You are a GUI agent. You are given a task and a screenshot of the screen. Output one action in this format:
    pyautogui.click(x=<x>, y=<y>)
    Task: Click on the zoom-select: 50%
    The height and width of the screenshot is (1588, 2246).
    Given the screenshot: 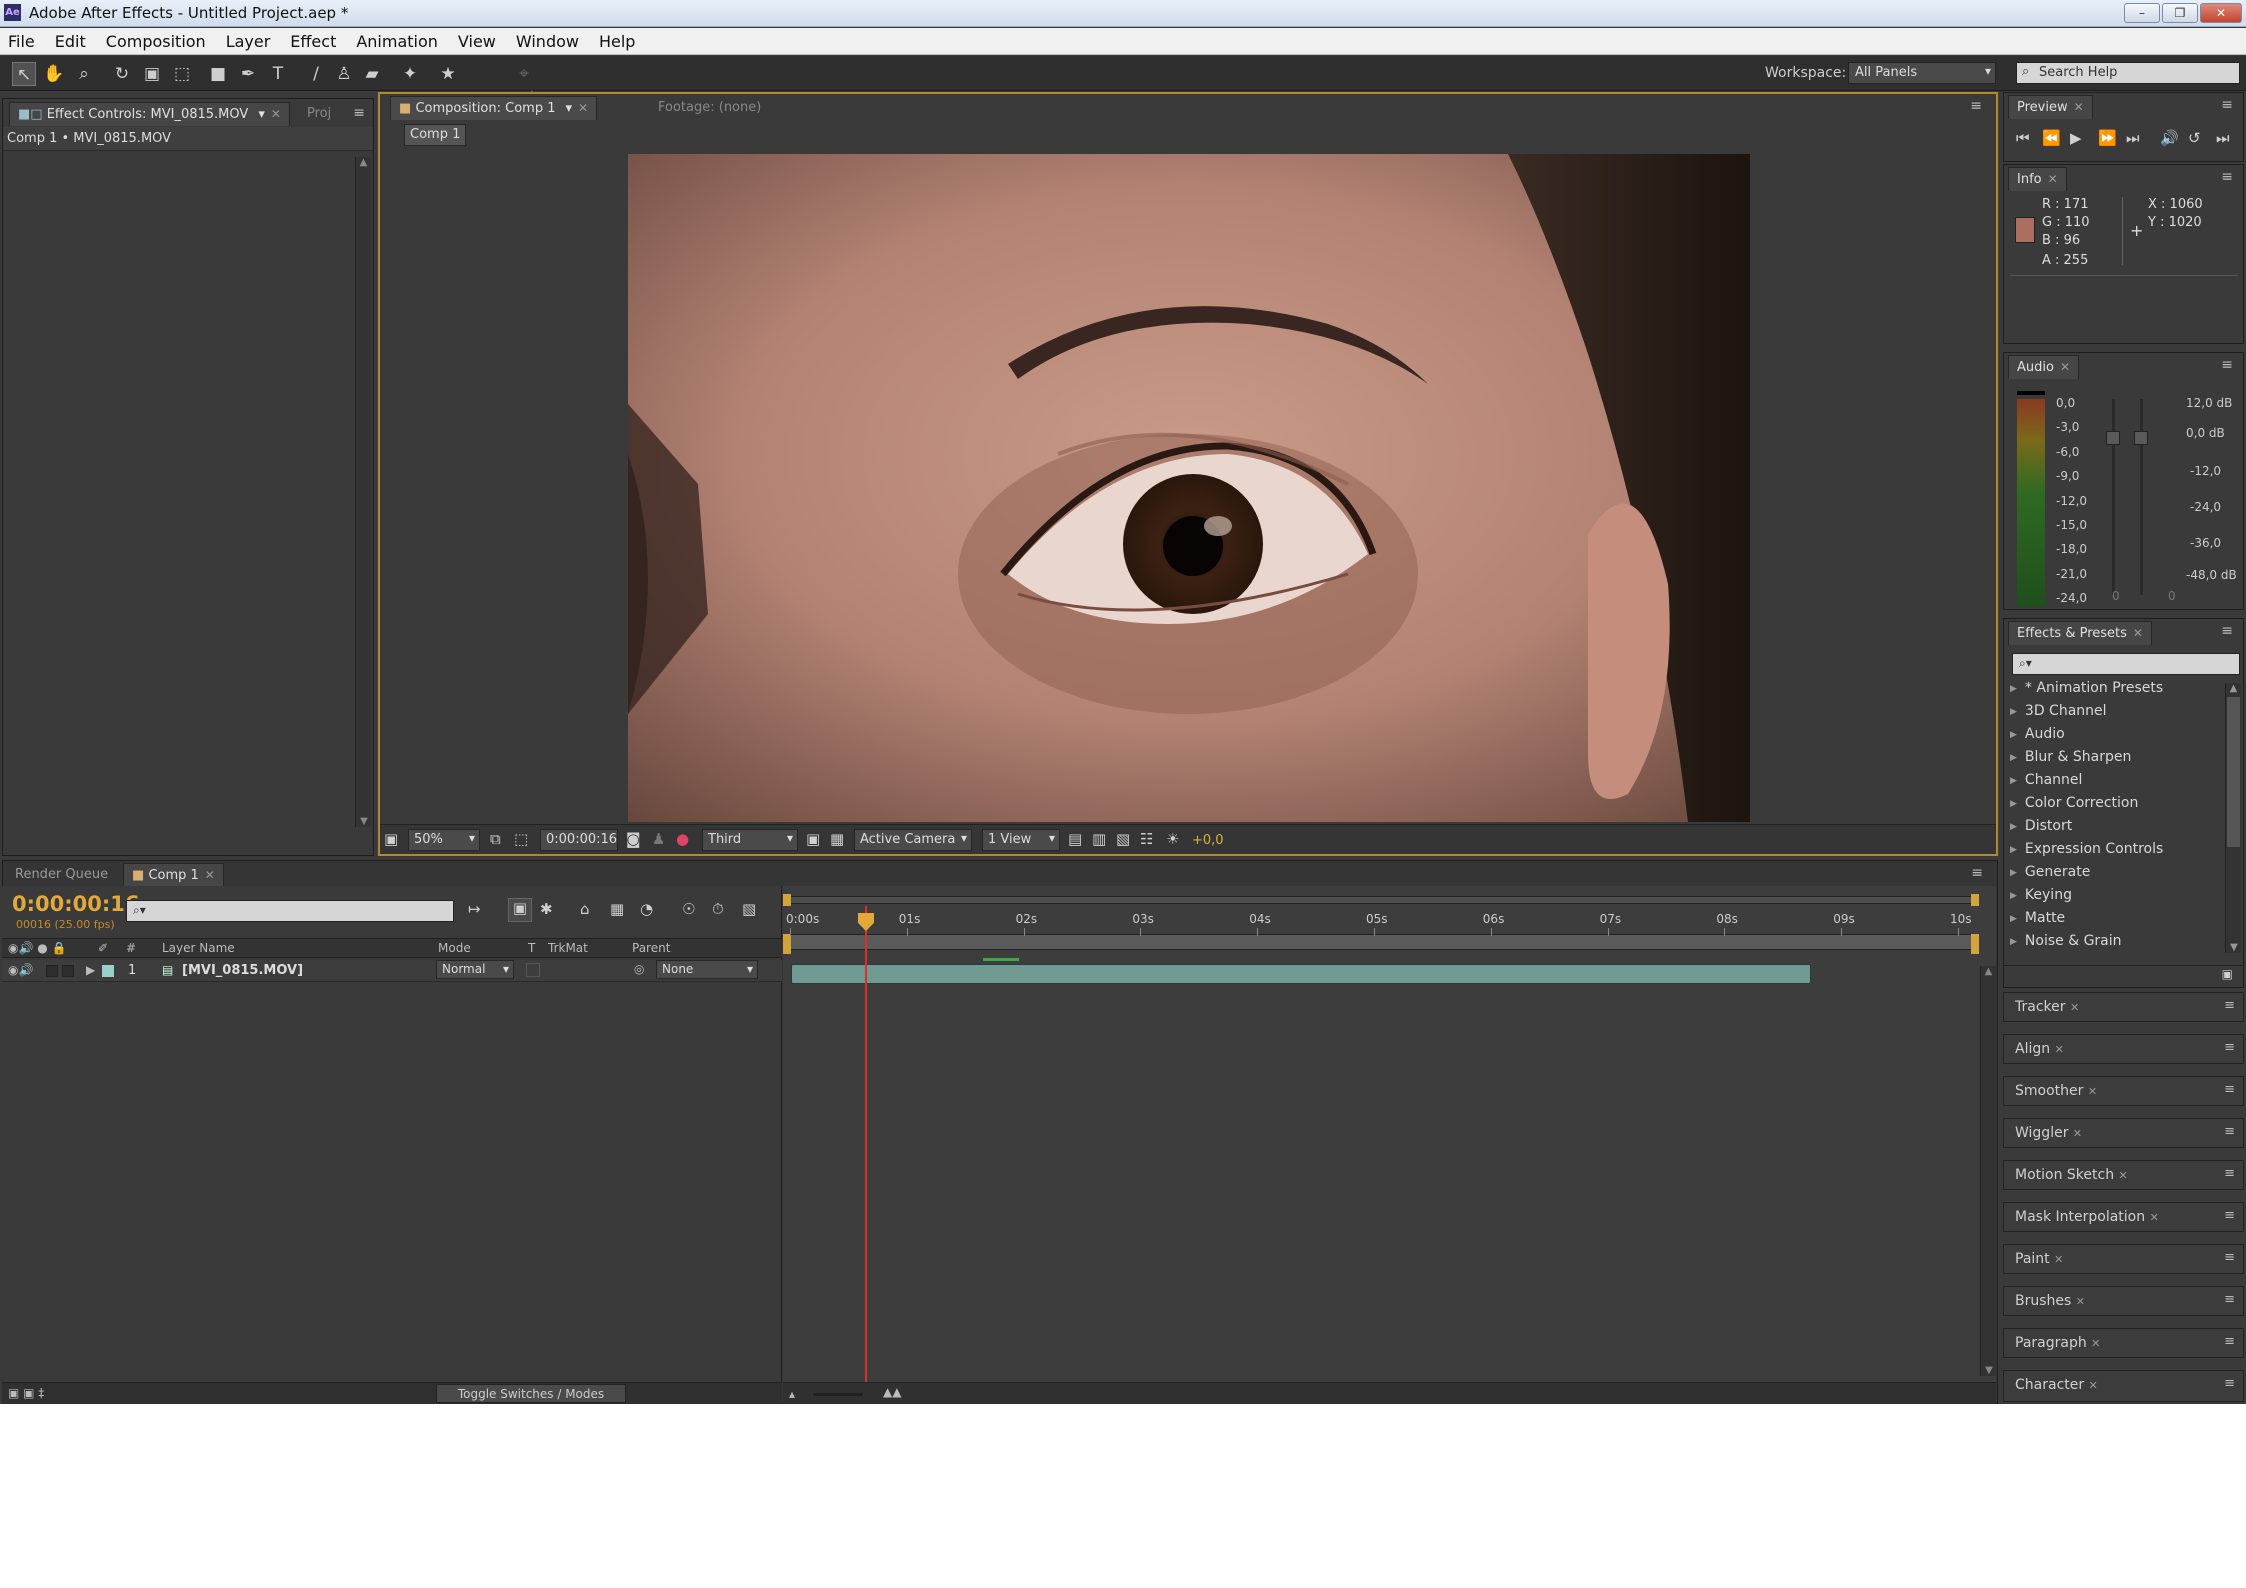 What is the action you would take?
    pyautogui.click(x=444, y=840)
    